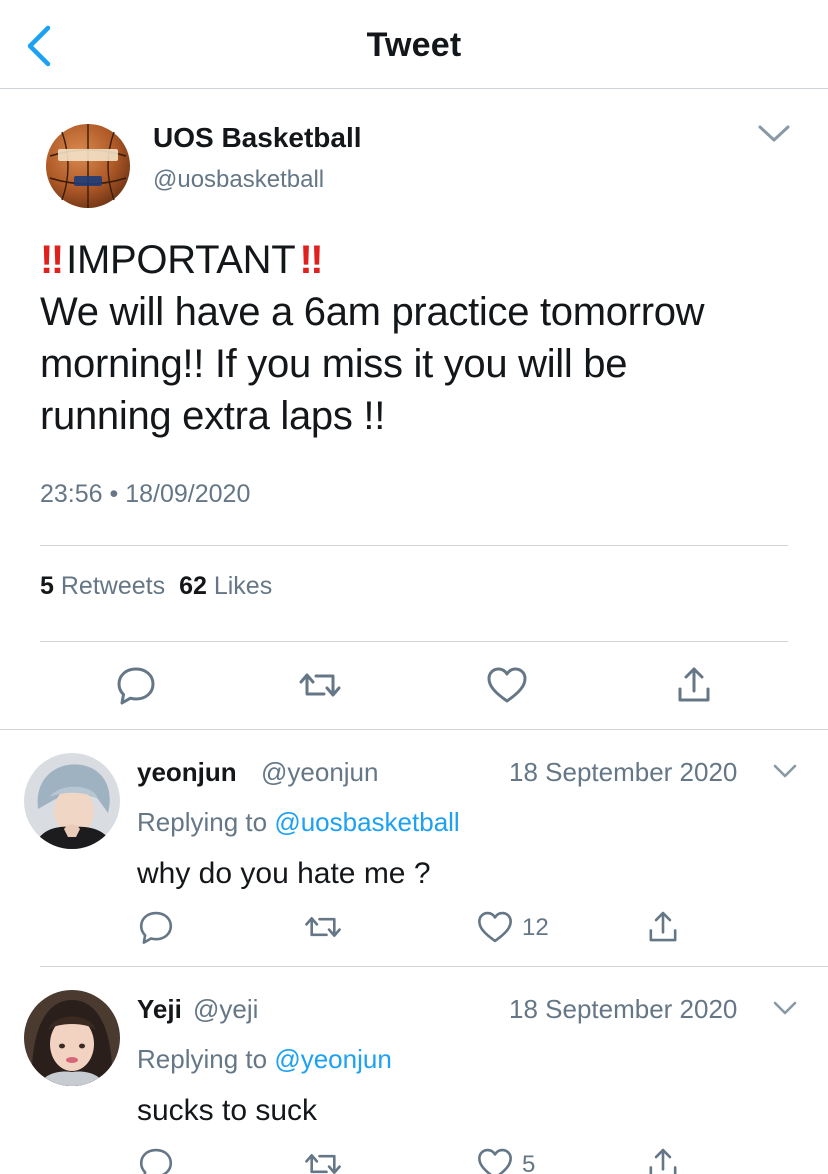  I want to click on tweet-line: We will have a 6am practice tomorrow, so click(372, 312).